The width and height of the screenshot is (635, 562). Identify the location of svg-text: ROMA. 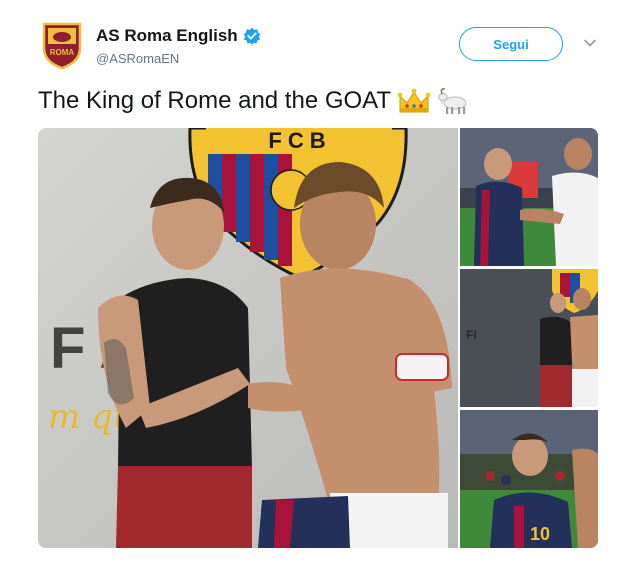
(62, 52).